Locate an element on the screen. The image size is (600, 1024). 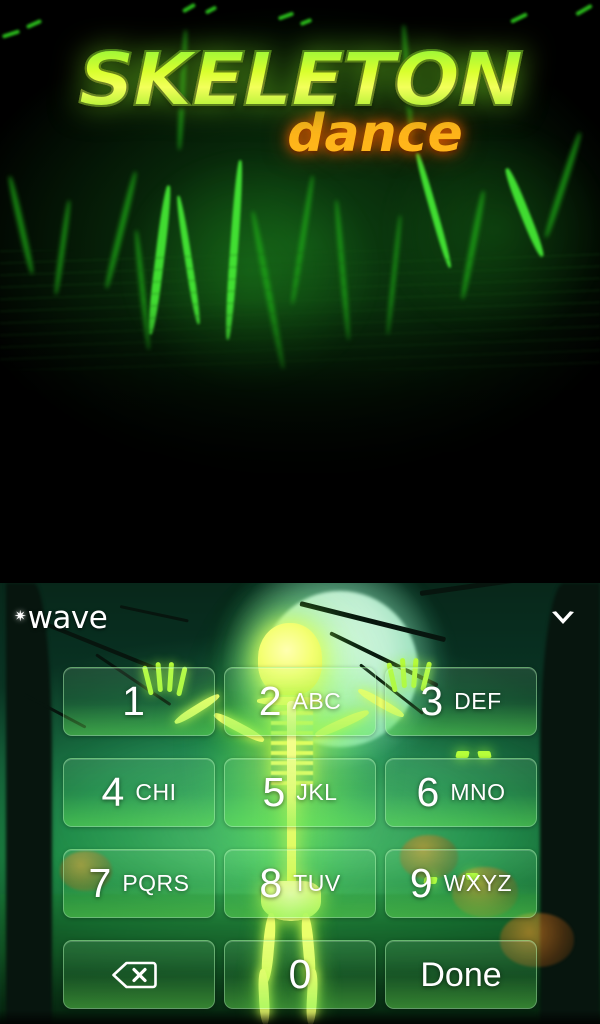
key-7: 7 PQRS is located at coordinates (139, 883).